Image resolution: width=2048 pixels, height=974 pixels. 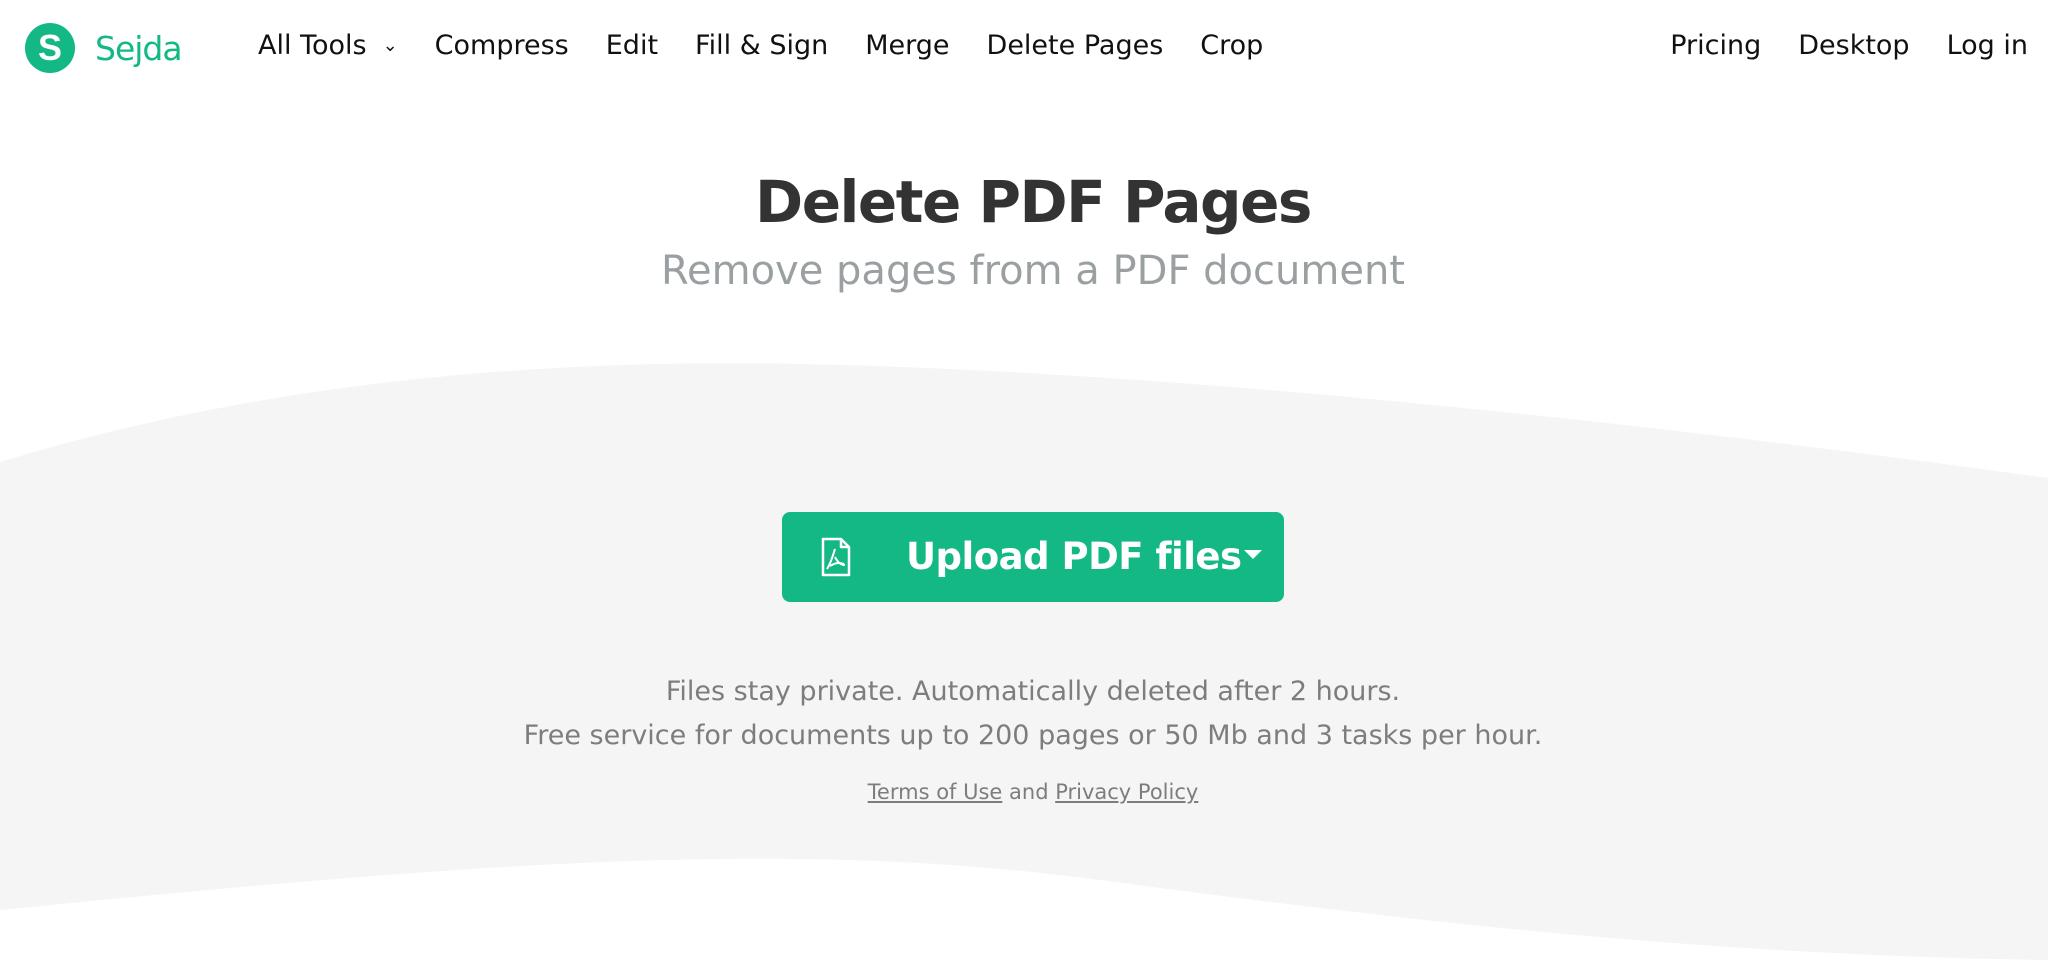 I want to click on logo-text: Sejda, so click(x=139, y=48).